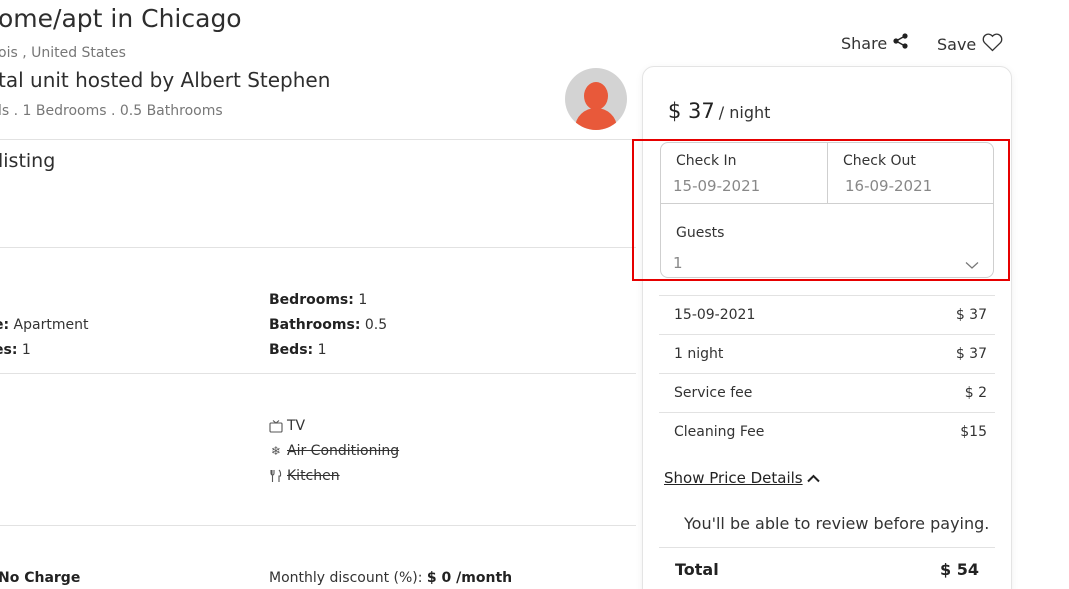  What do you see at coordinates (121, 18) in the screenshot?
I see `listing-title: ome/apt in Chicago` at bounding box center [121, 18].